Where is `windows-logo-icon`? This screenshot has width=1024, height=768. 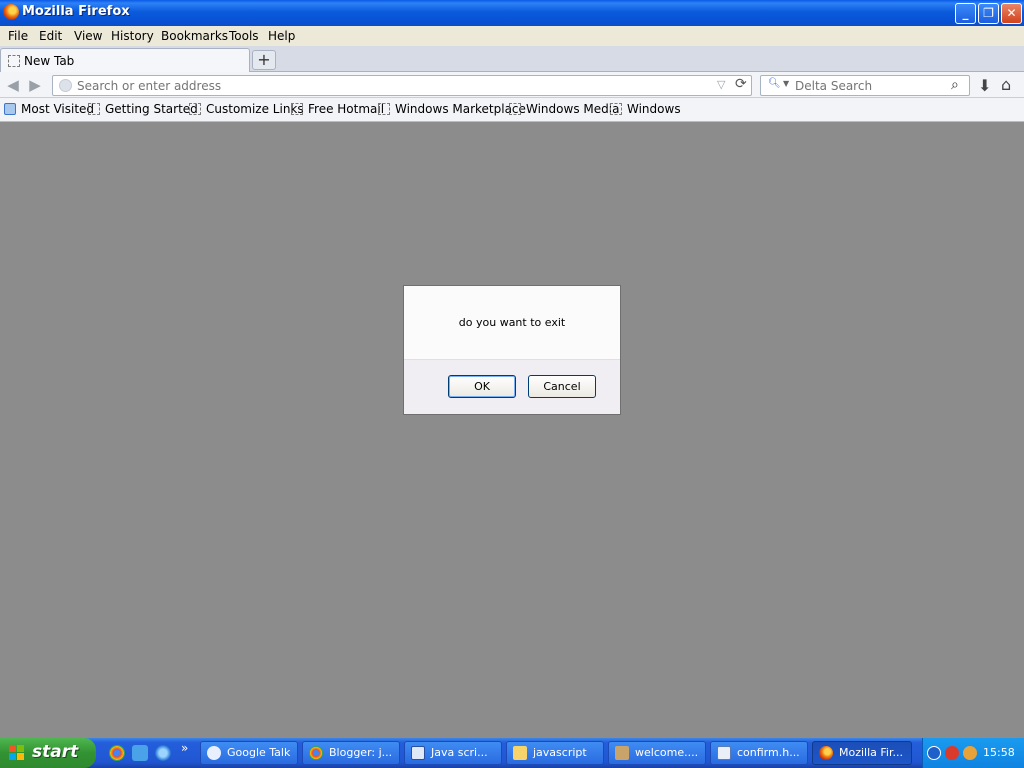 windows-logo-icon is located at coordinates (17, 753).